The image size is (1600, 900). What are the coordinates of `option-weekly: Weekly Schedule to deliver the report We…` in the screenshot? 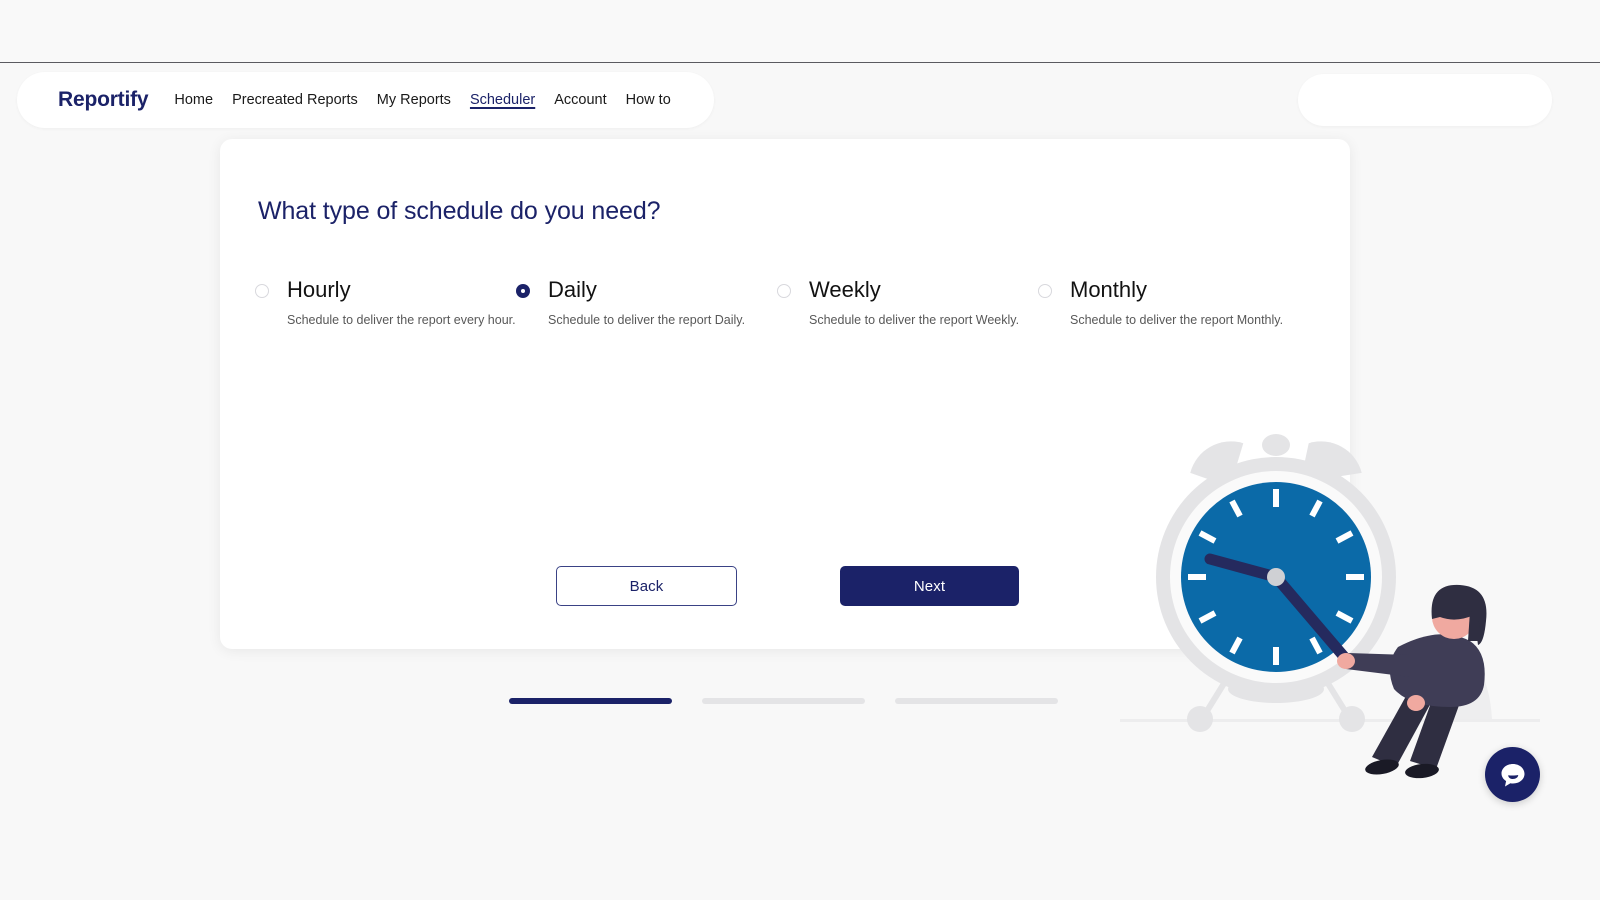 It's located at (907, 303).